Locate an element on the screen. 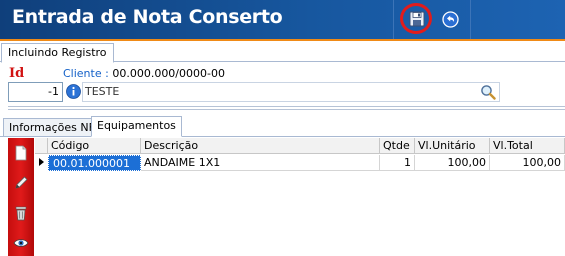  column-header-qtde: Qtde is located at coordinates (397, 146).